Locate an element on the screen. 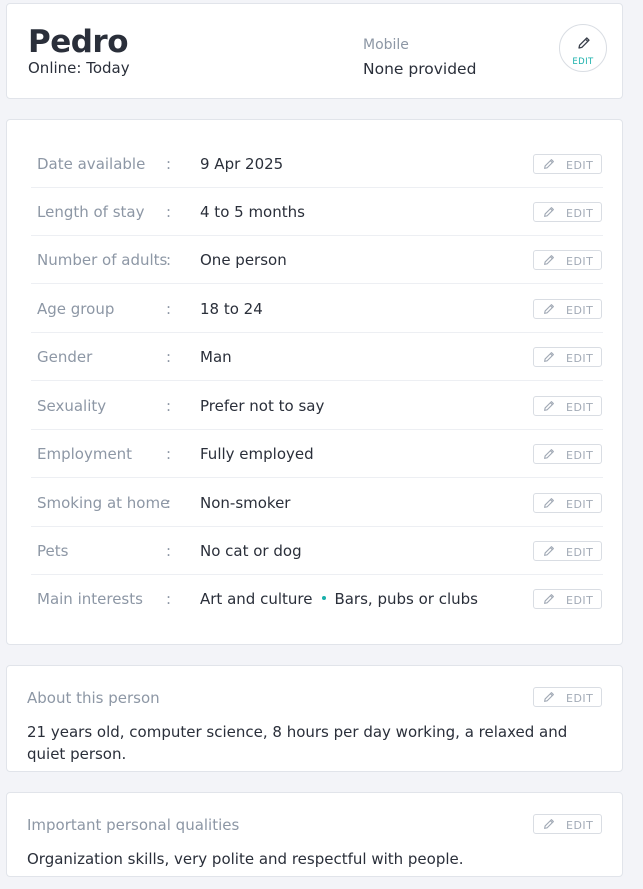 The image size is (643, 889). detail-label: Gender is located at coordinates (65, 356).